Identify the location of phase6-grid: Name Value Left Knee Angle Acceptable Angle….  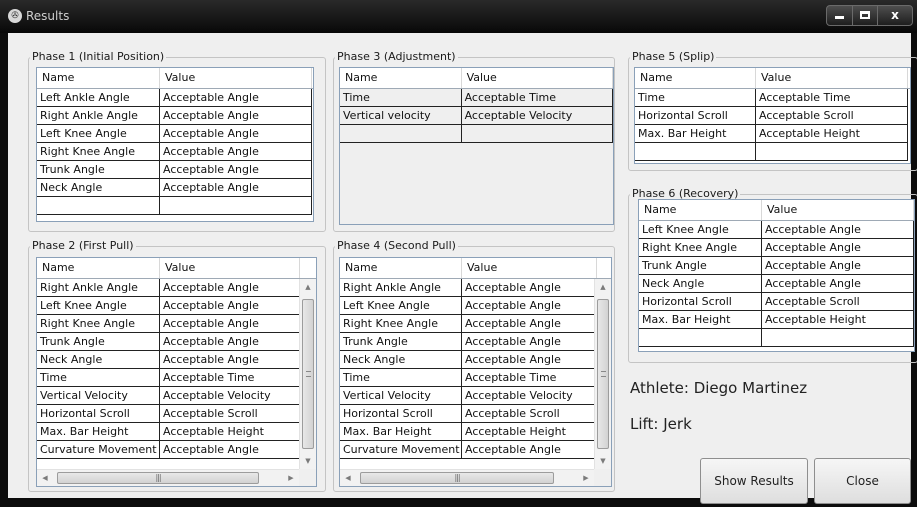
(776, 275).